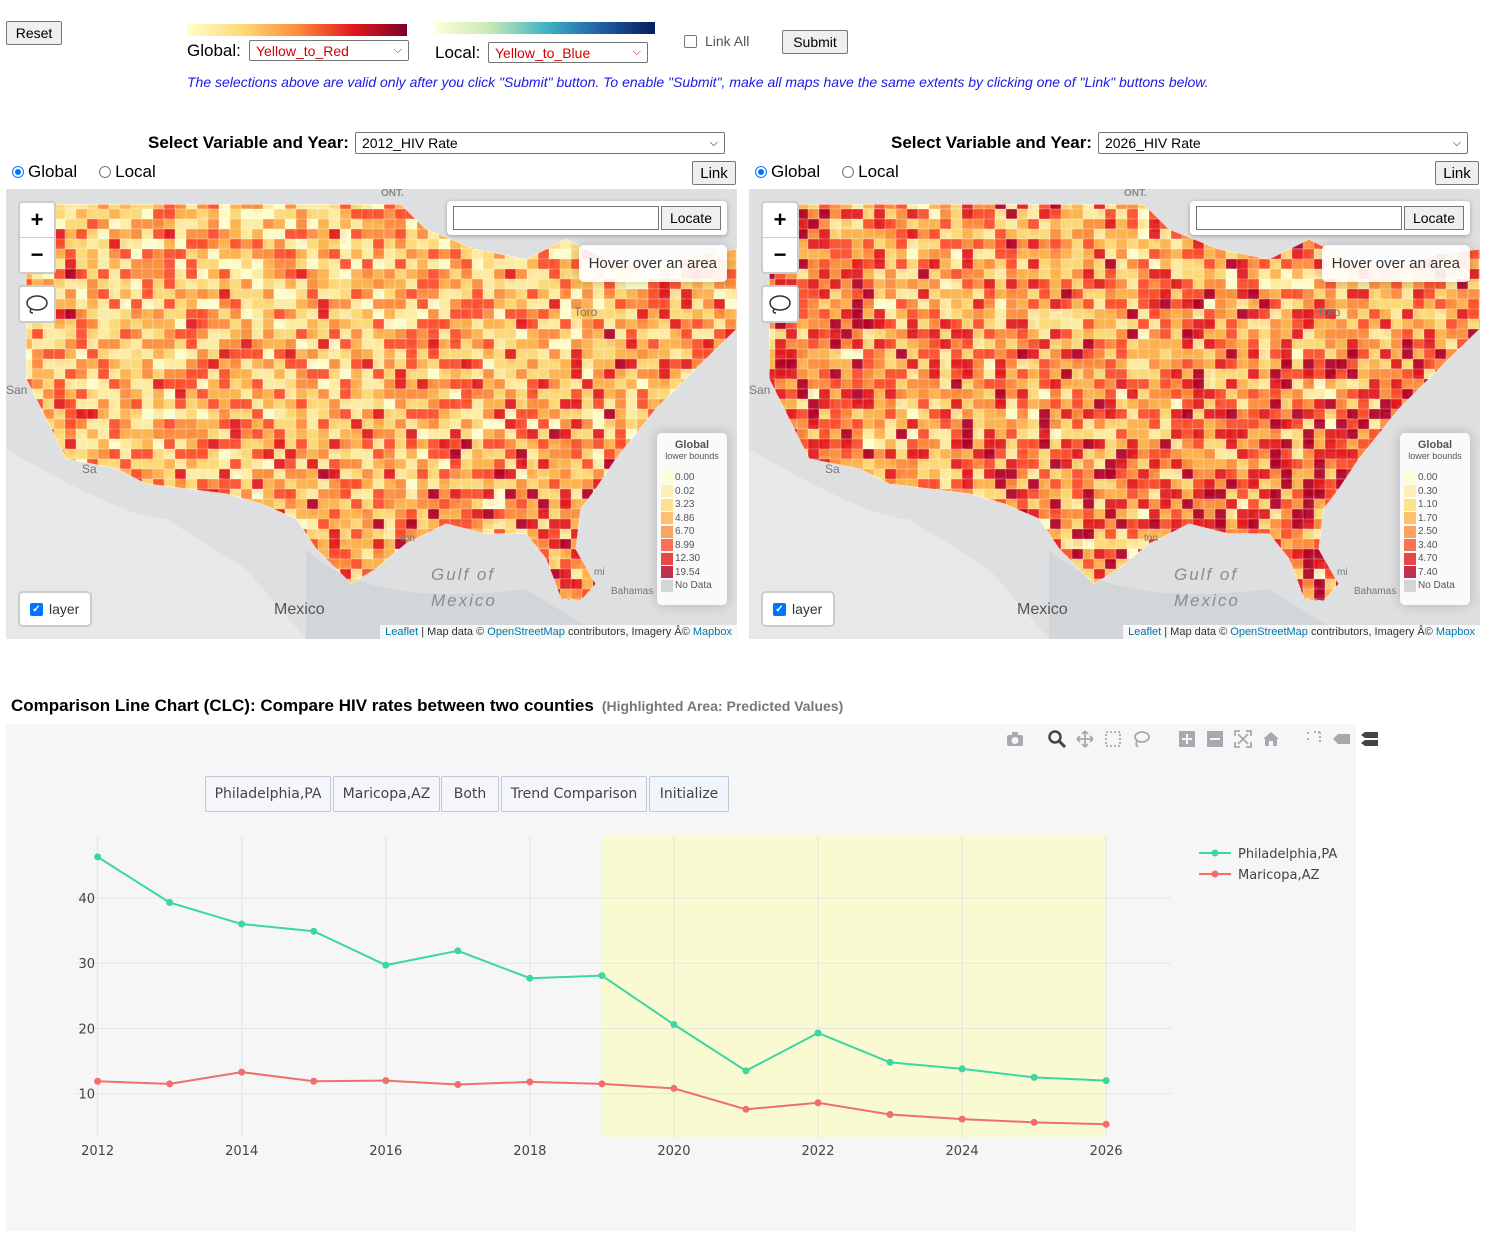 The width and height of the screenshot is (1495, 1241). I want to click on map1-link-button: Link, so click(714, 173).